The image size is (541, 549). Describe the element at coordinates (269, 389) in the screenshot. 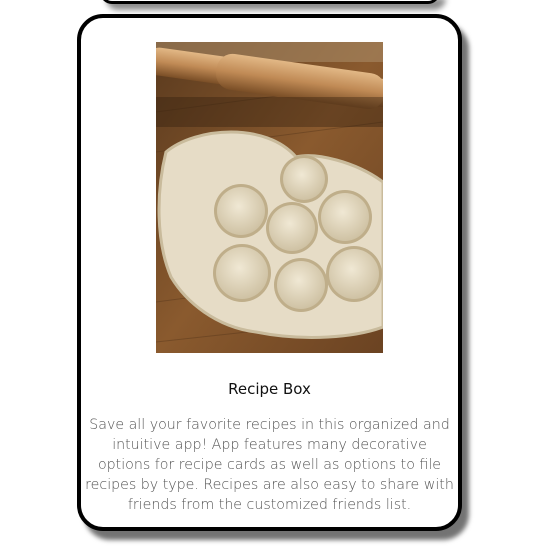

I see `card-title: Recipe Box` at that location.